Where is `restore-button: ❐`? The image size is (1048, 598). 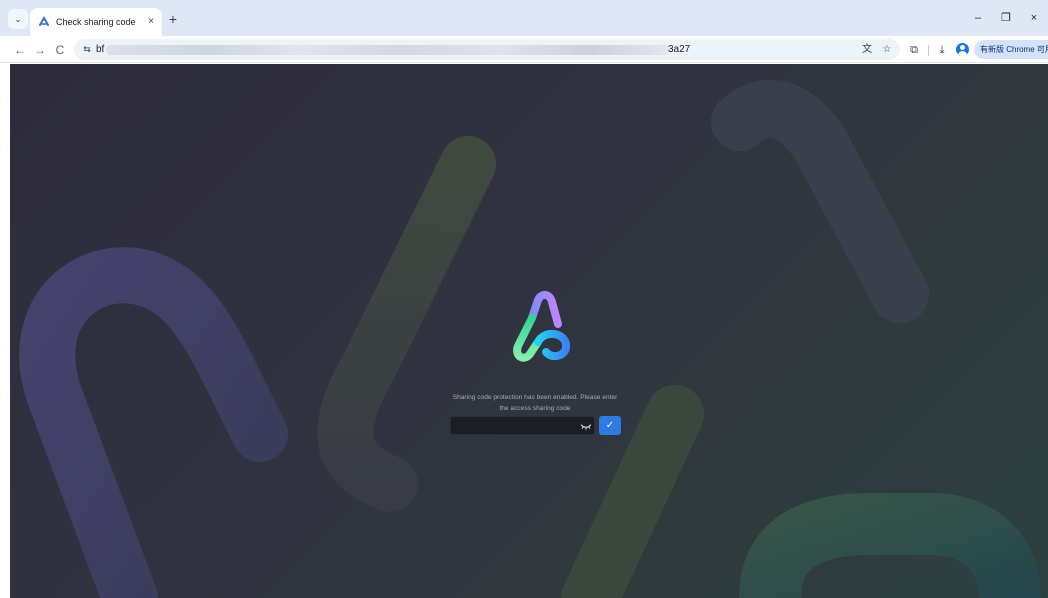 restore-button: ❐ is located at coordinates (1006, 18).